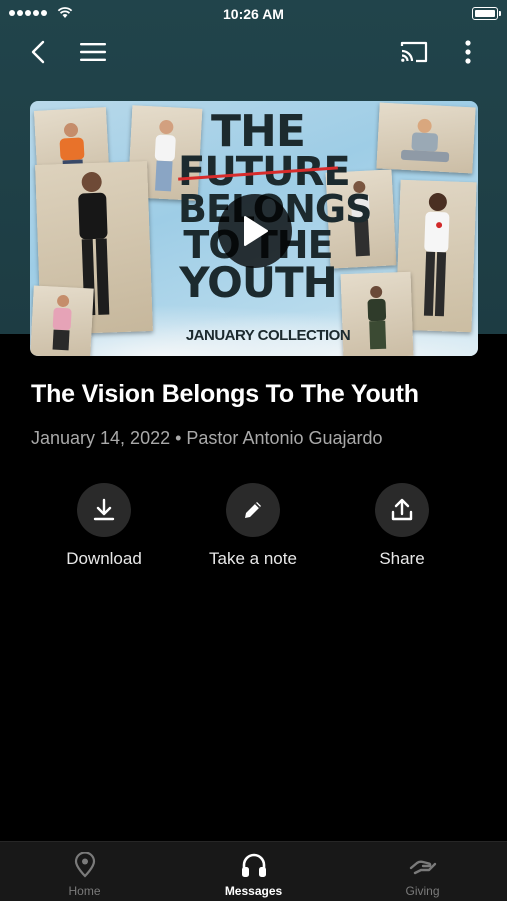 The image size is (507, 901). I want to click on take-note-button: Take a note, so click(253, 526).